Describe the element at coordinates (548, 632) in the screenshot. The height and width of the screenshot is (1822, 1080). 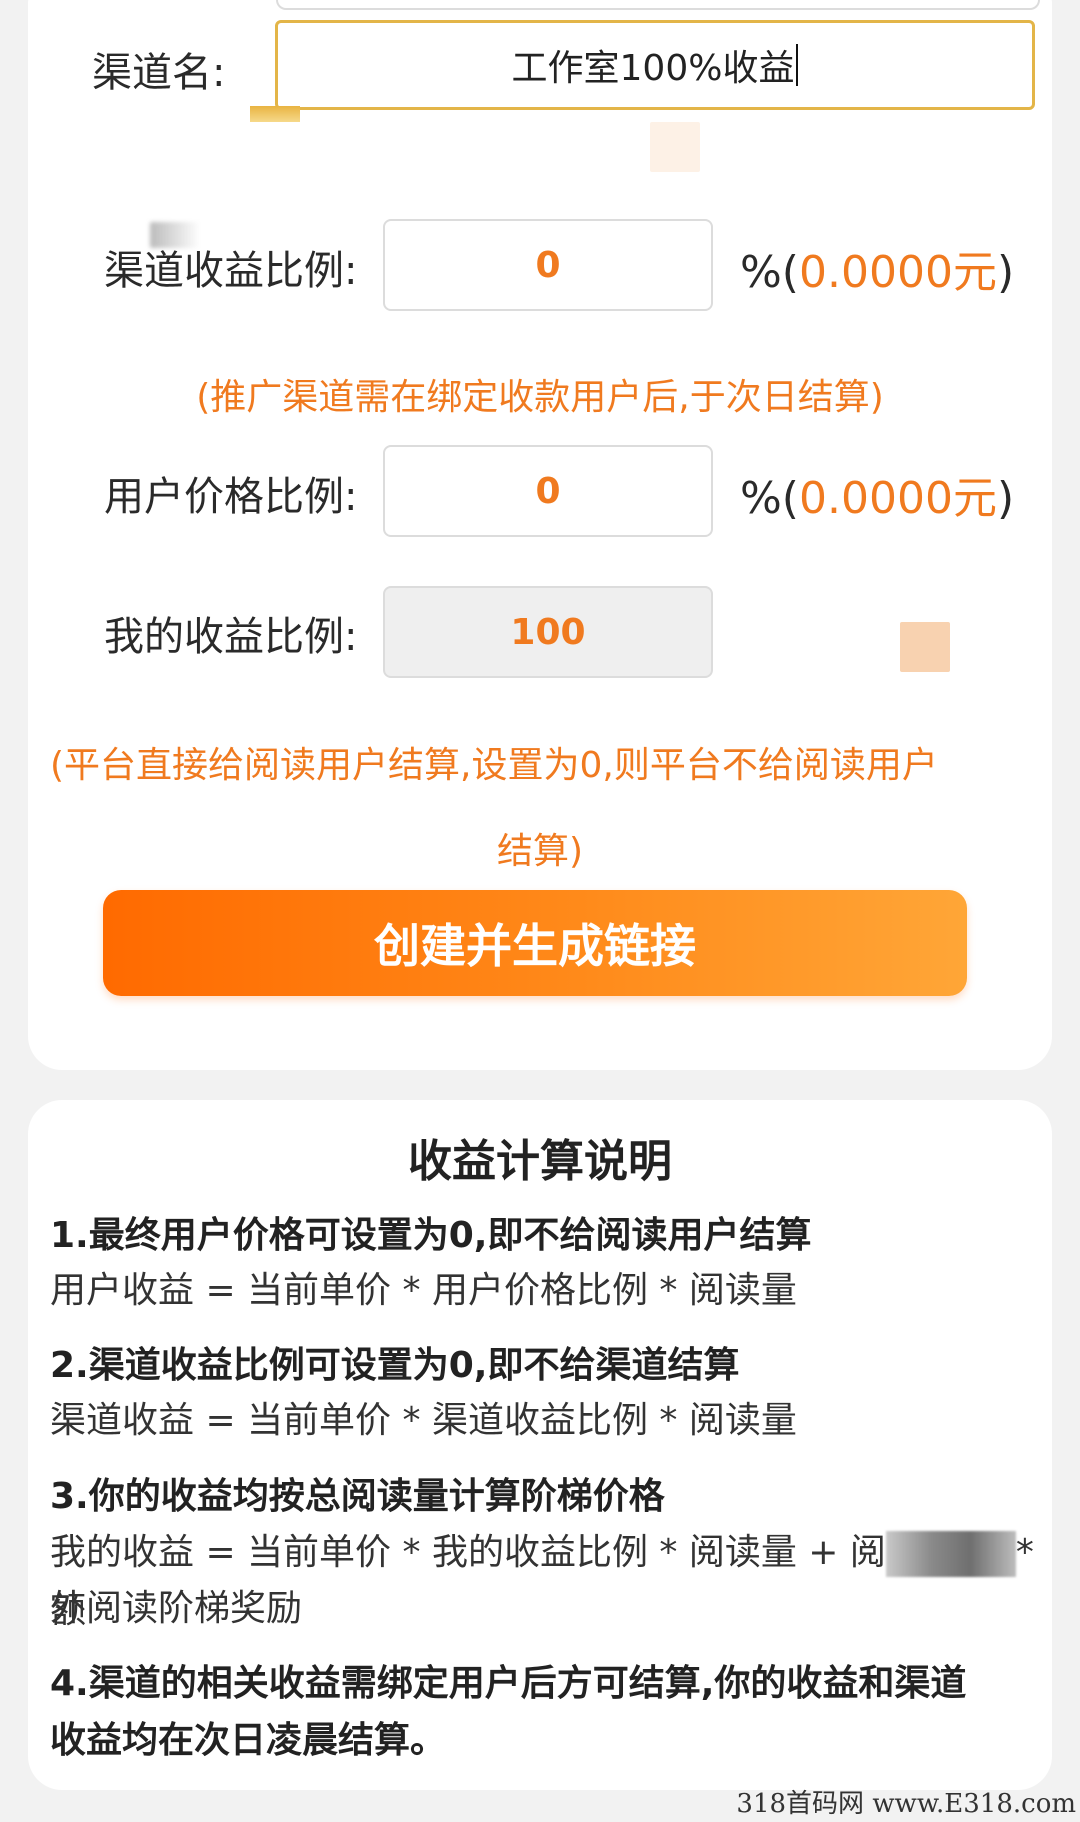
I see `my-ratio-input: 100` at that location.